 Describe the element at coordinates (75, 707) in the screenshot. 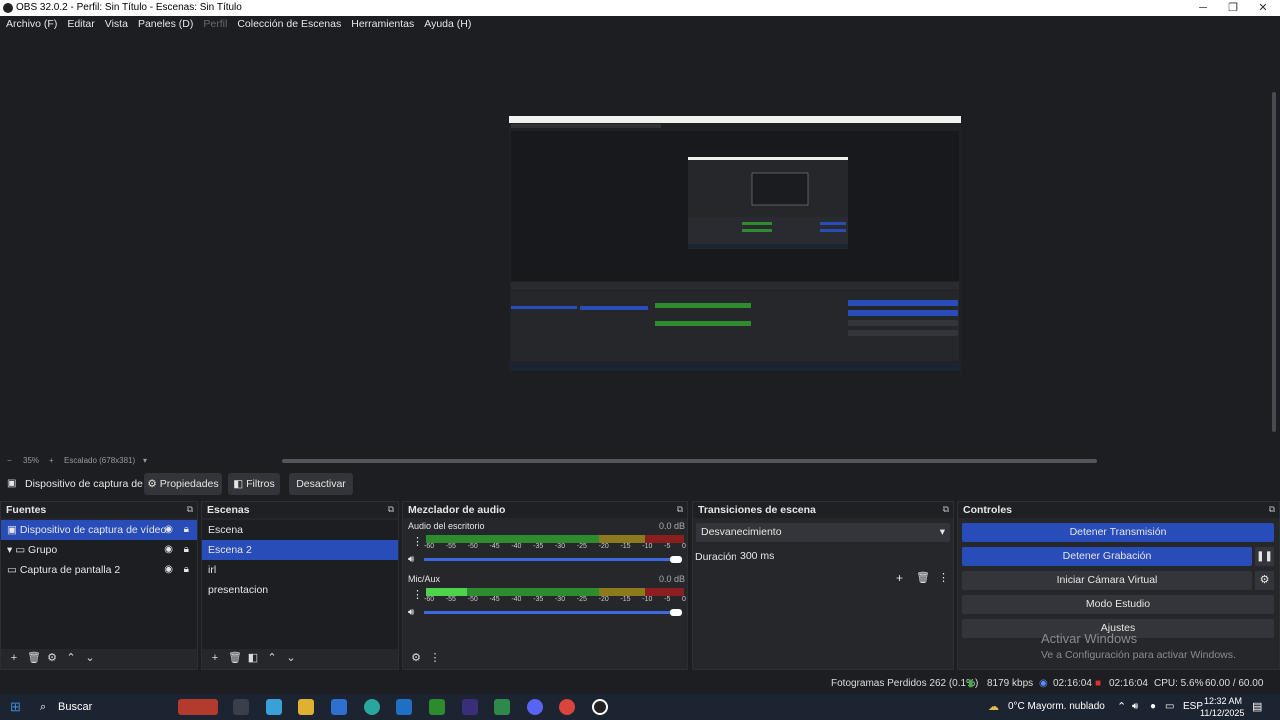

I see `taskbar-search: Buscar` at that location.